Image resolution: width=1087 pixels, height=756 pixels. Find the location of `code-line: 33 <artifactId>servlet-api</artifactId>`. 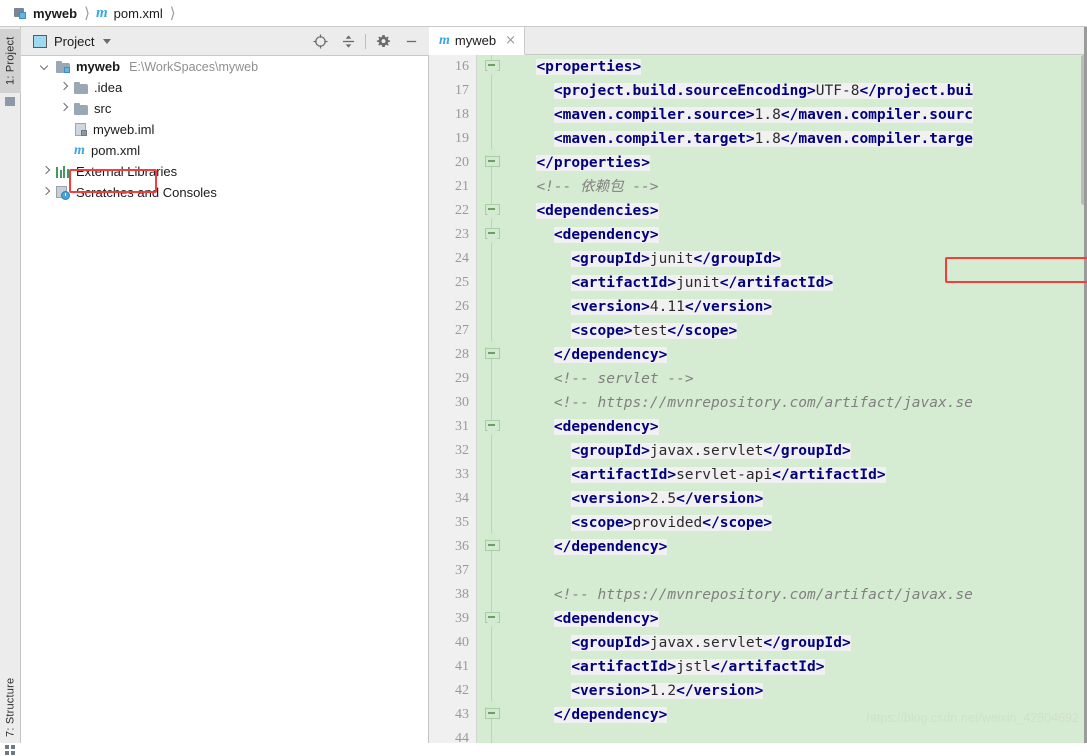

code-line: 33 <artifactId>servlet-api</artifactId> is located at coordinates (758, 475).